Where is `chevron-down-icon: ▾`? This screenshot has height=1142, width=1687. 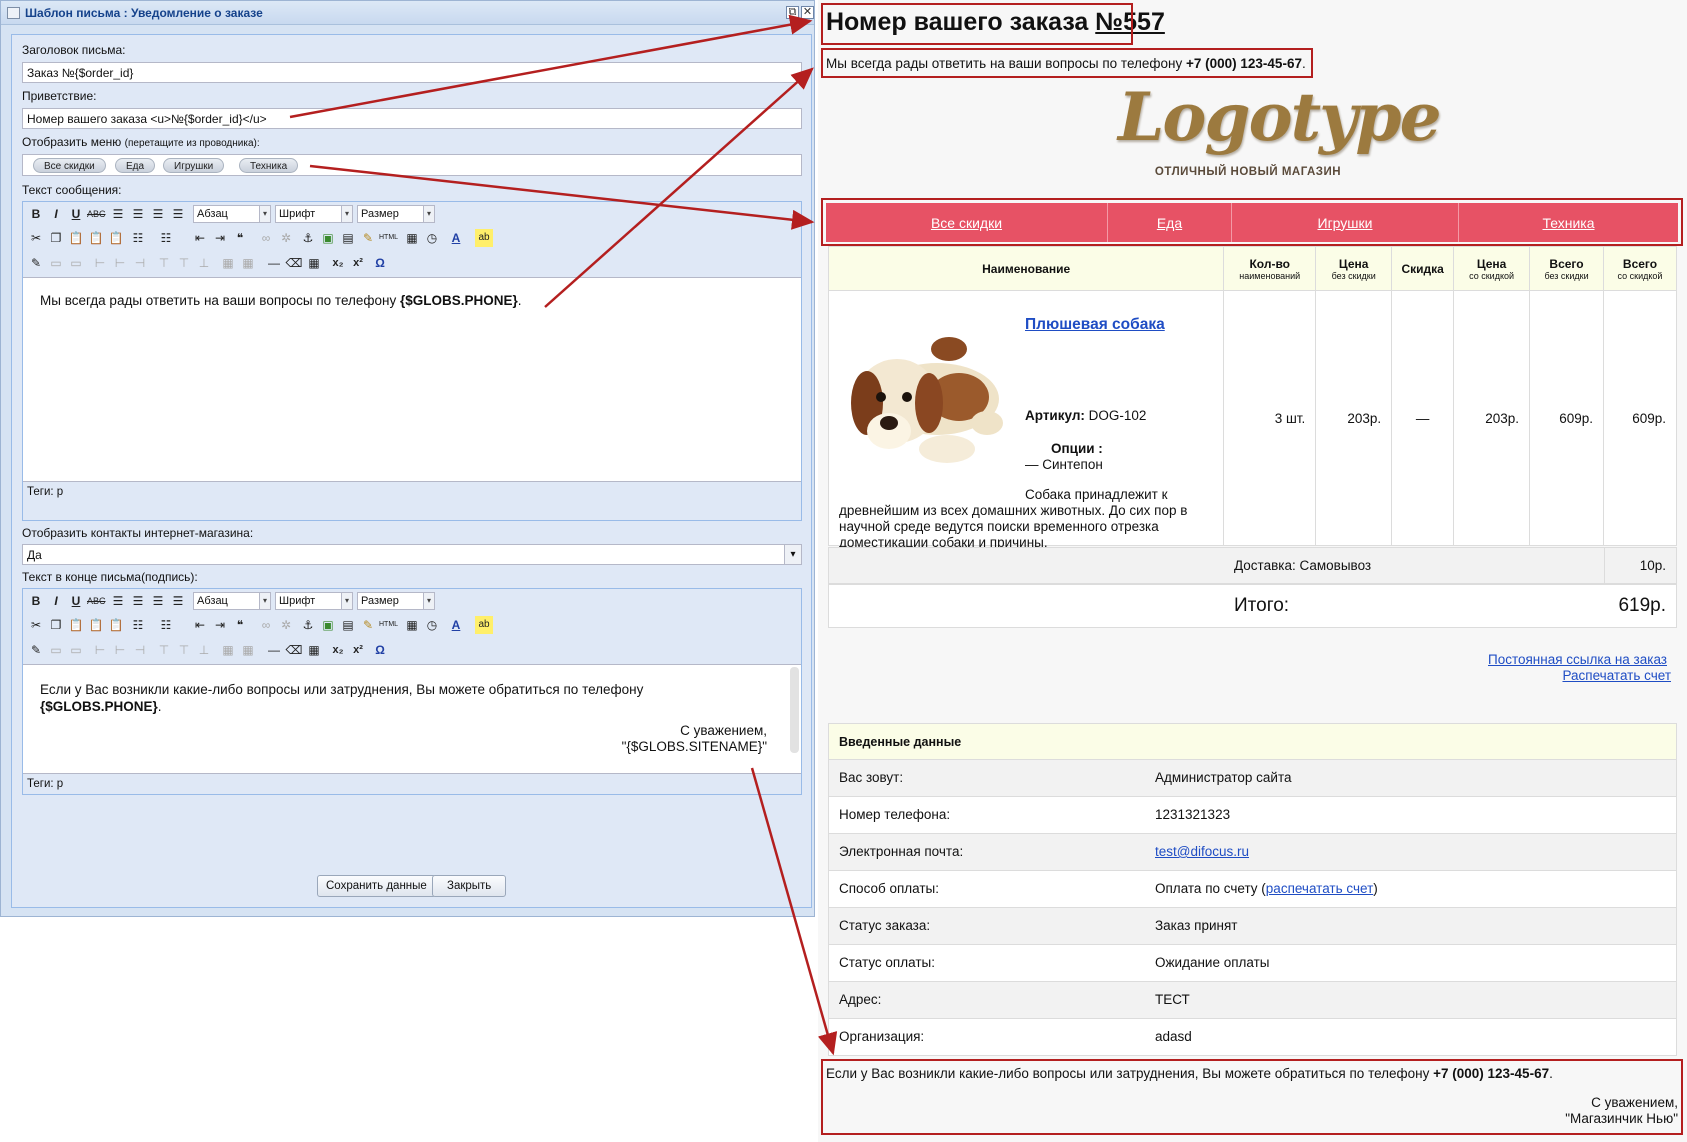
chevron-down-icon: ▾ is located at coordinates (792, 554).